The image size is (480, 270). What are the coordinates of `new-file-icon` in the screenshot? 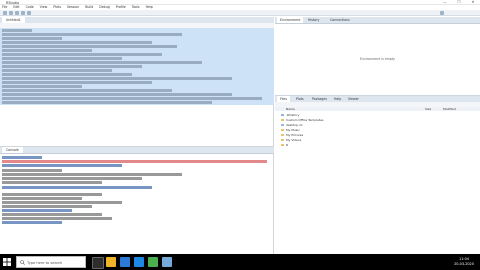 It's located at (5, 13).